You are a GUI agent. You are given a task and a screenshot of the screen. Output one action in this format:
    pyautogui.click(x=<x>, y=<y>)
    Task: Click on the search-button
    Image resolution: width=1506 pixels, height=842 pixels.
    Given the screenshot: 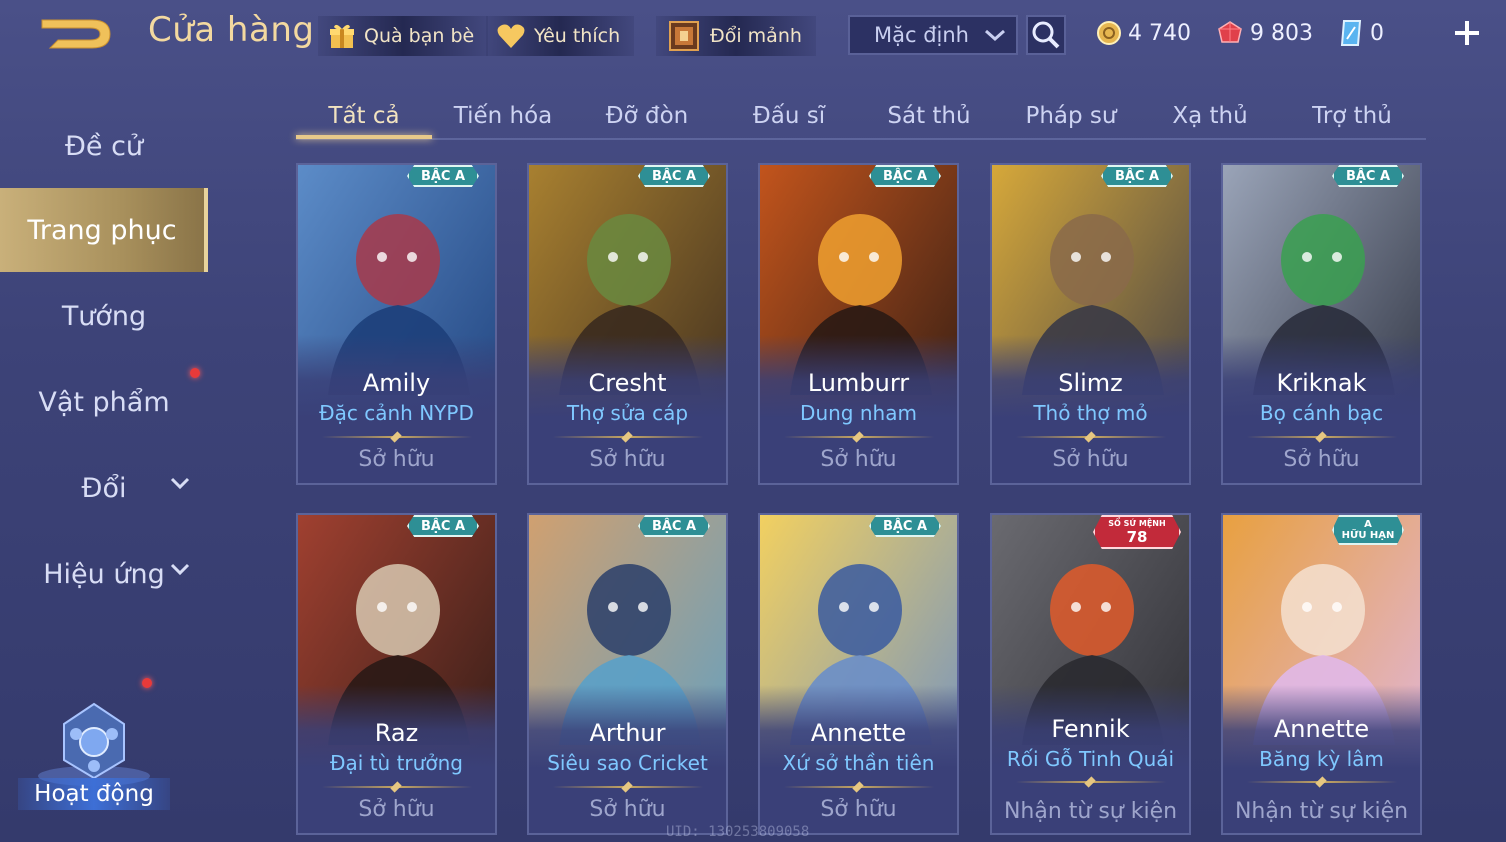 What is the action you would take?
    pyautogui.click(x=1046, y=35)
    